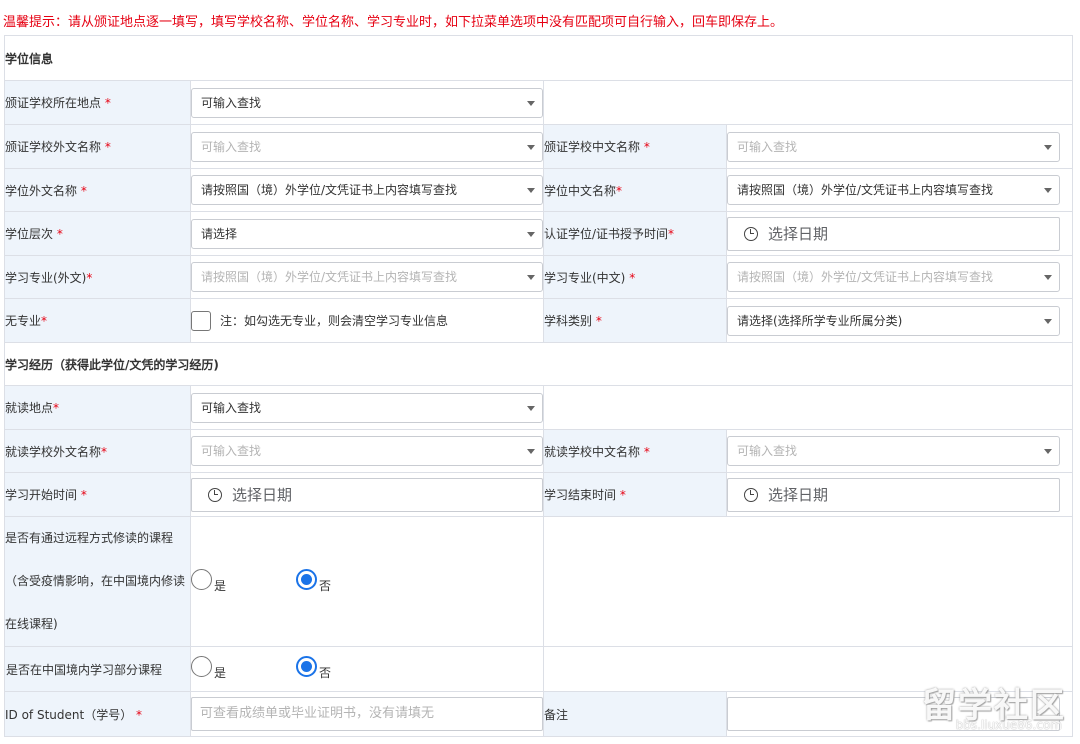 This screenshot has height=744, width=1080. Describe the element at coordinates (635, 233) in the screenshot. I see `label-award-date: 认证学位/证书授予时间*` at that location.